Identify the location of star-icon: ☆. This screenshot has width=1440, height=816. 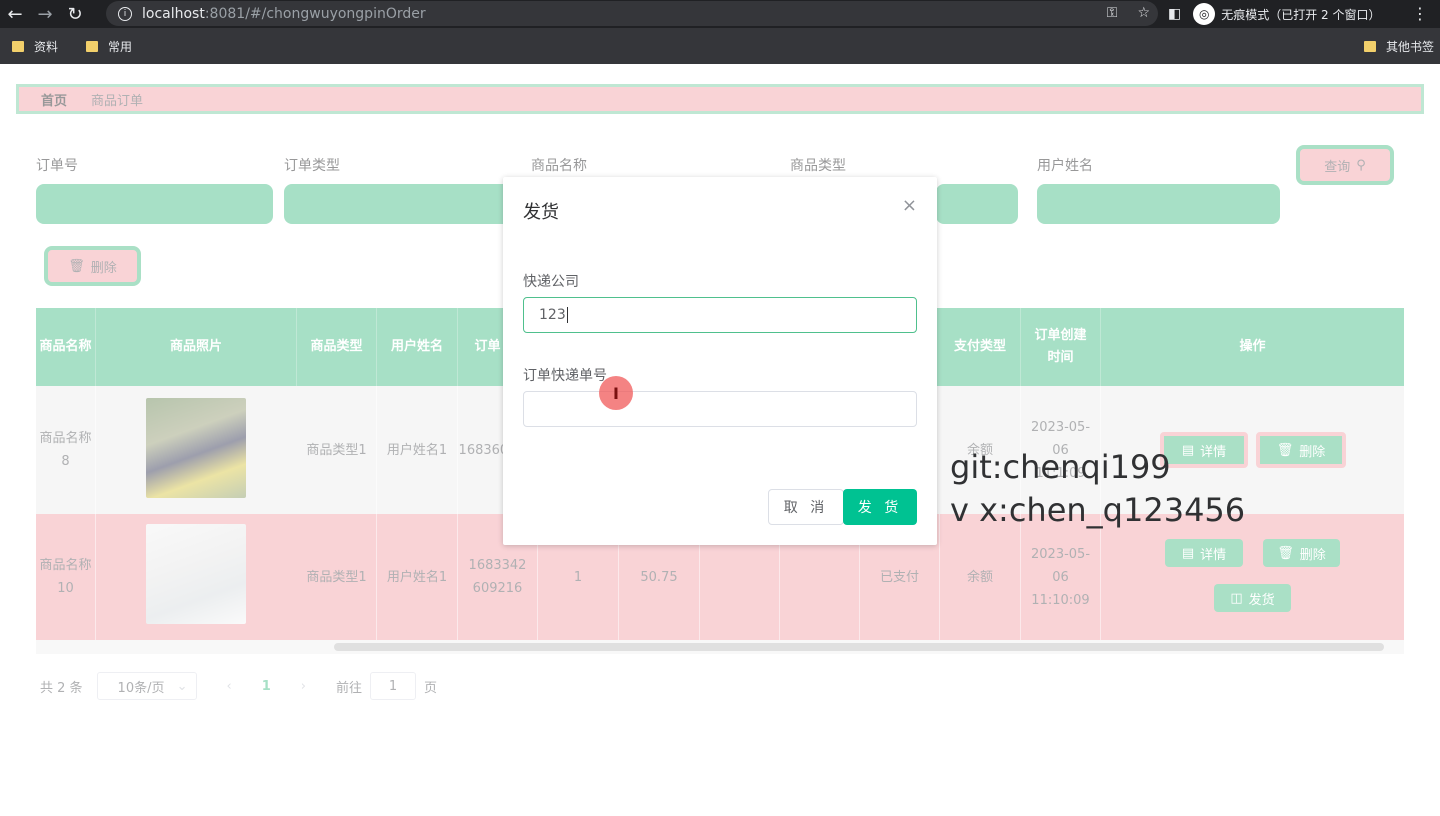
(1143, 13).